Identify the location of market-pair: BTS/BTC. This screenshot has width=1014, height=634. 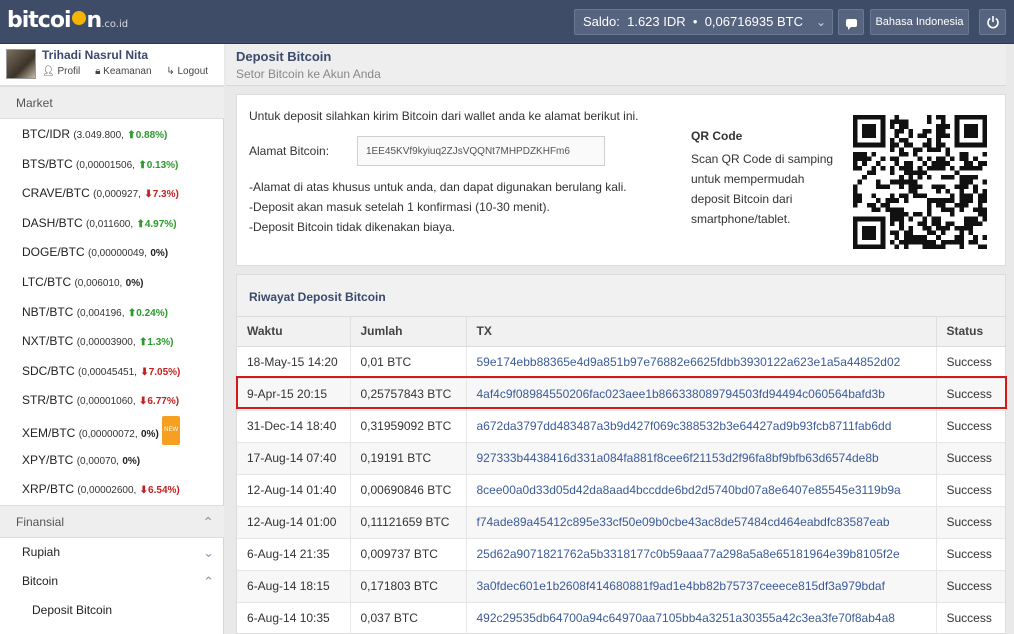
(47, 163).